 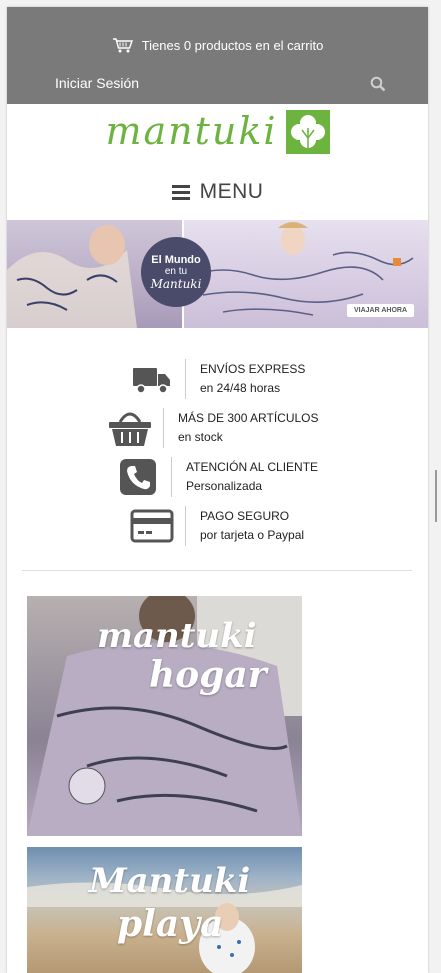 I want to click on section-divider, so click(x=217, y=570).